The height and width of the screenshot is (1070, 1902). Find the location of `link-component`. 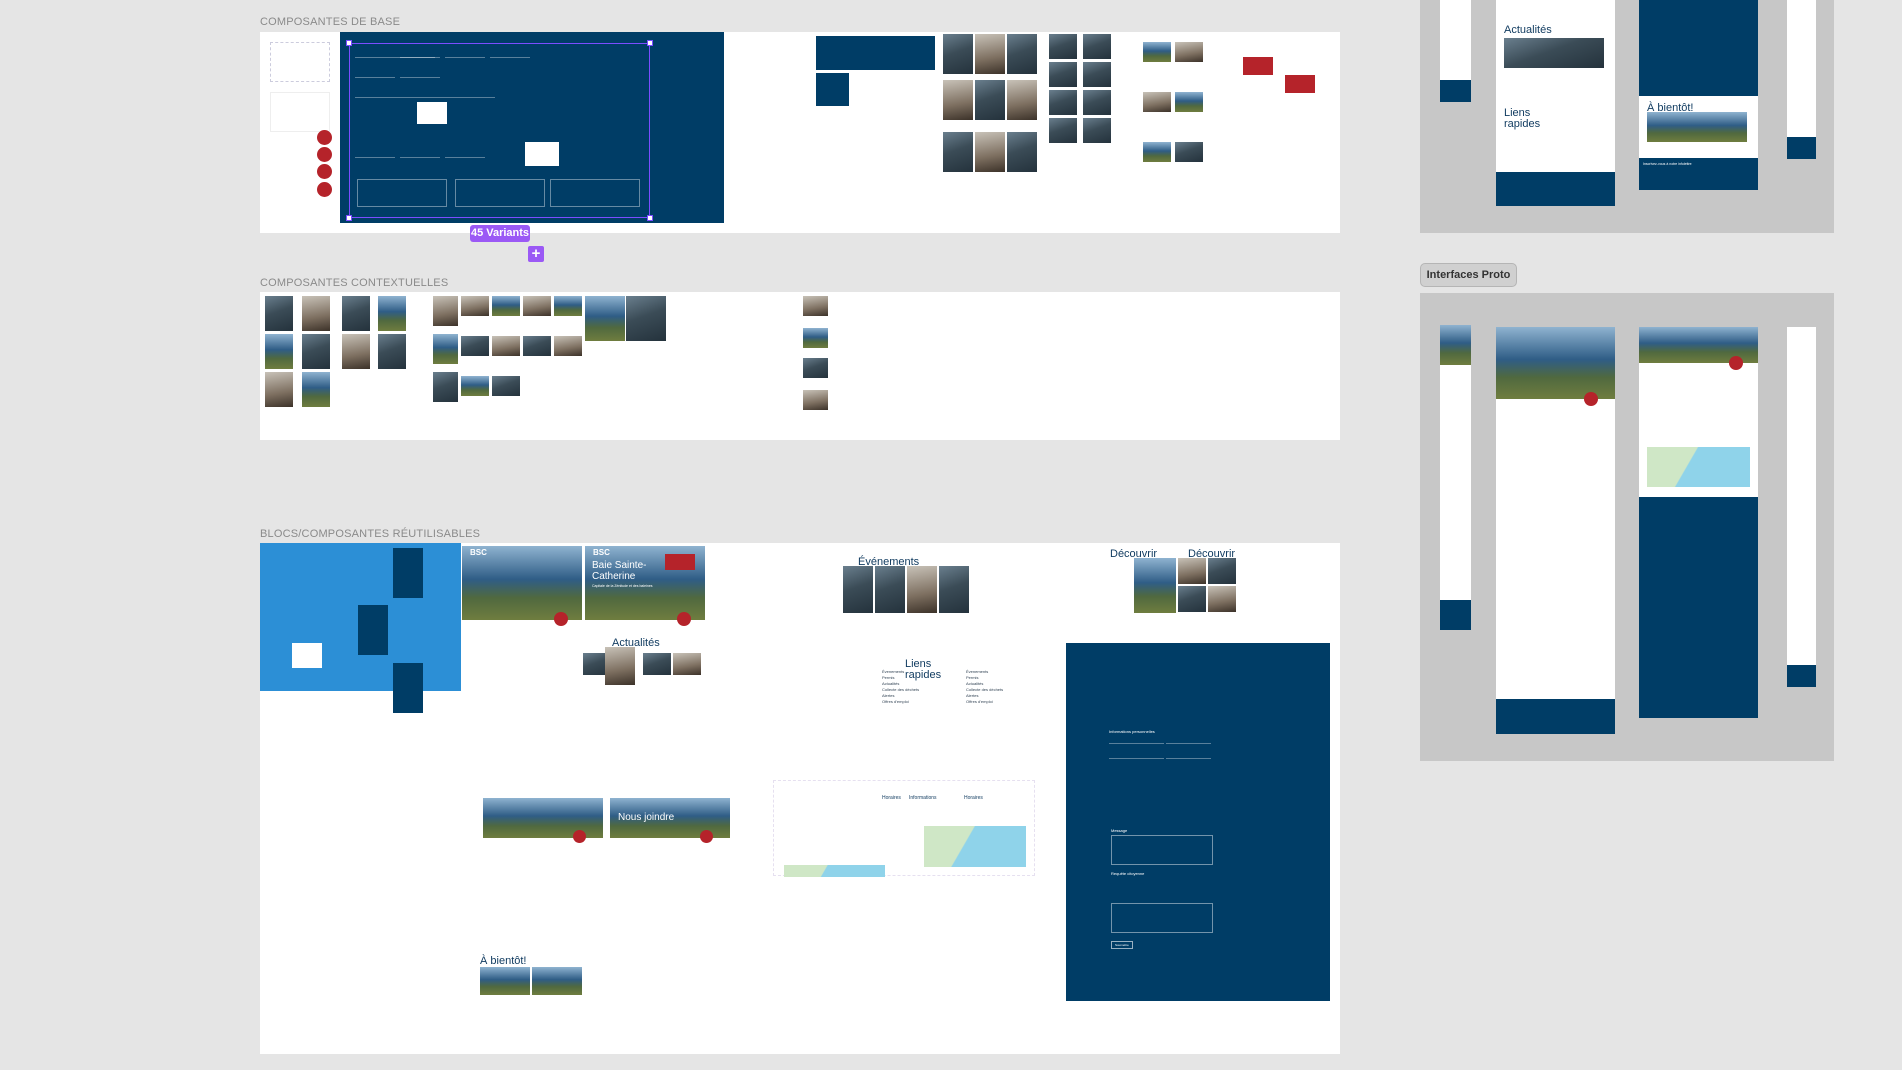

link-component is located at coordinates (300, 112).